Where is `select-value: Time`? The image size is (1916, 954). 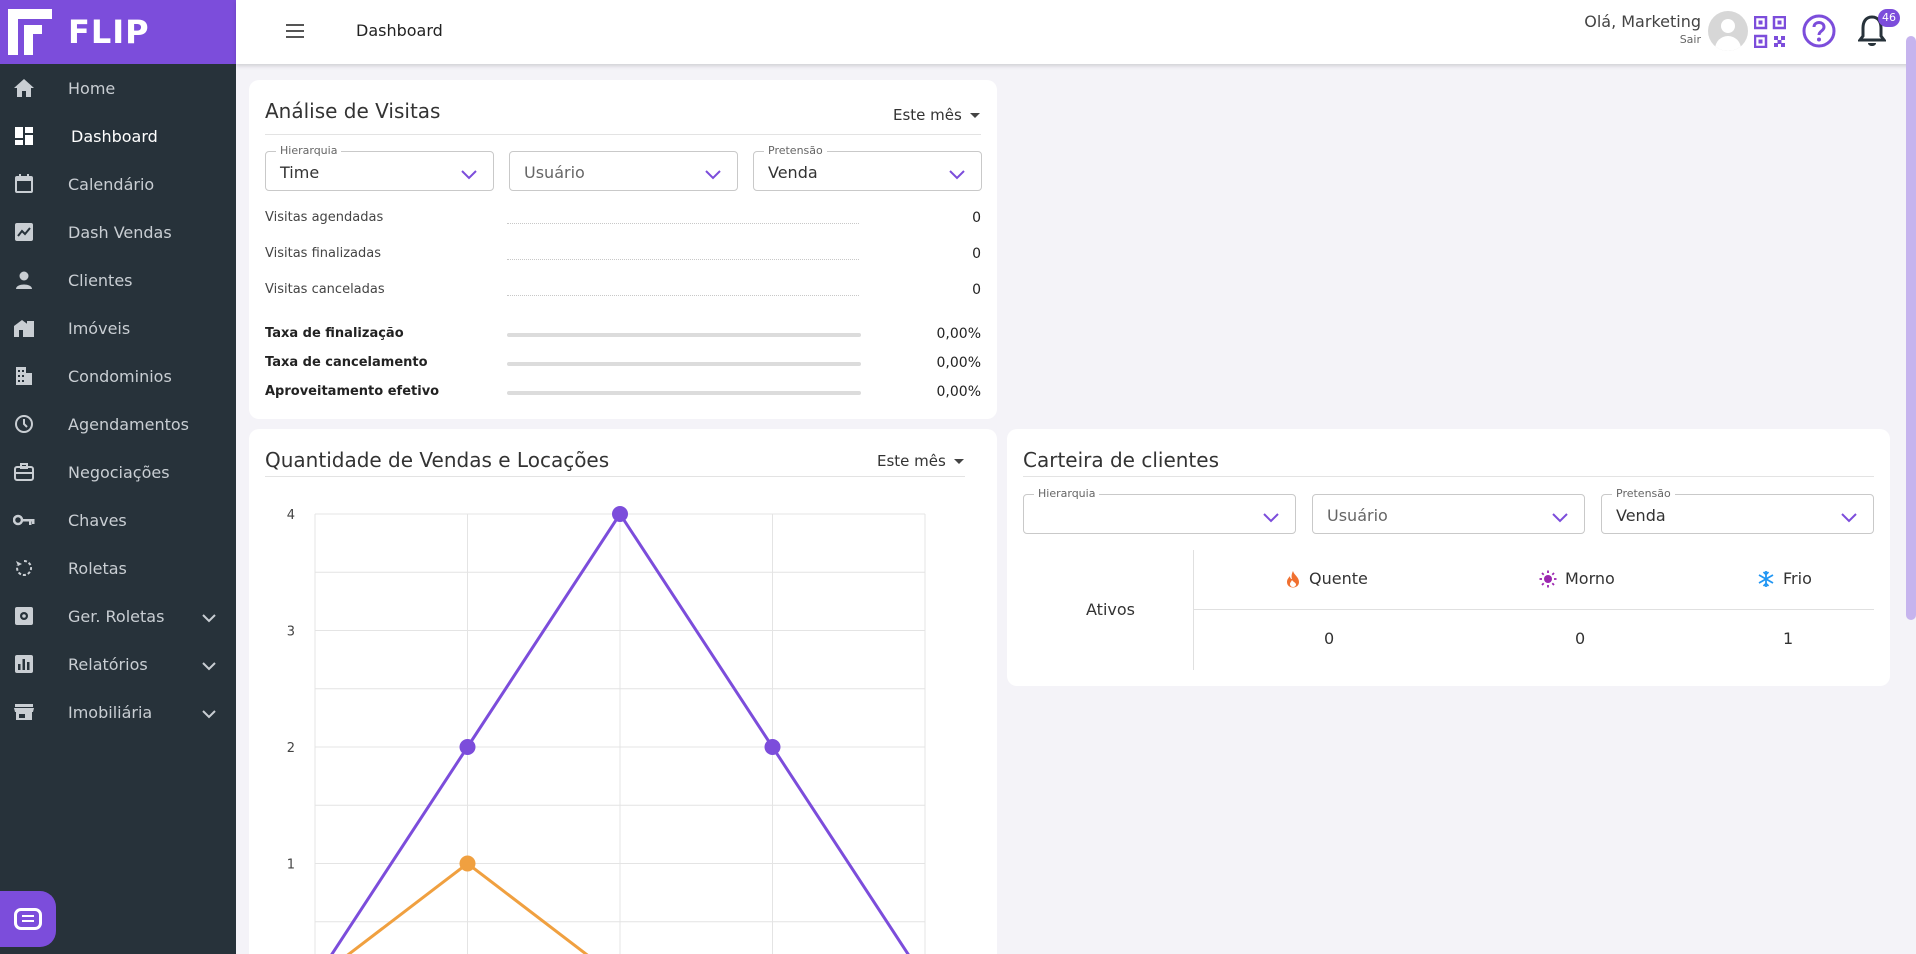 select-value: Time is located at coordinates (300, 172).